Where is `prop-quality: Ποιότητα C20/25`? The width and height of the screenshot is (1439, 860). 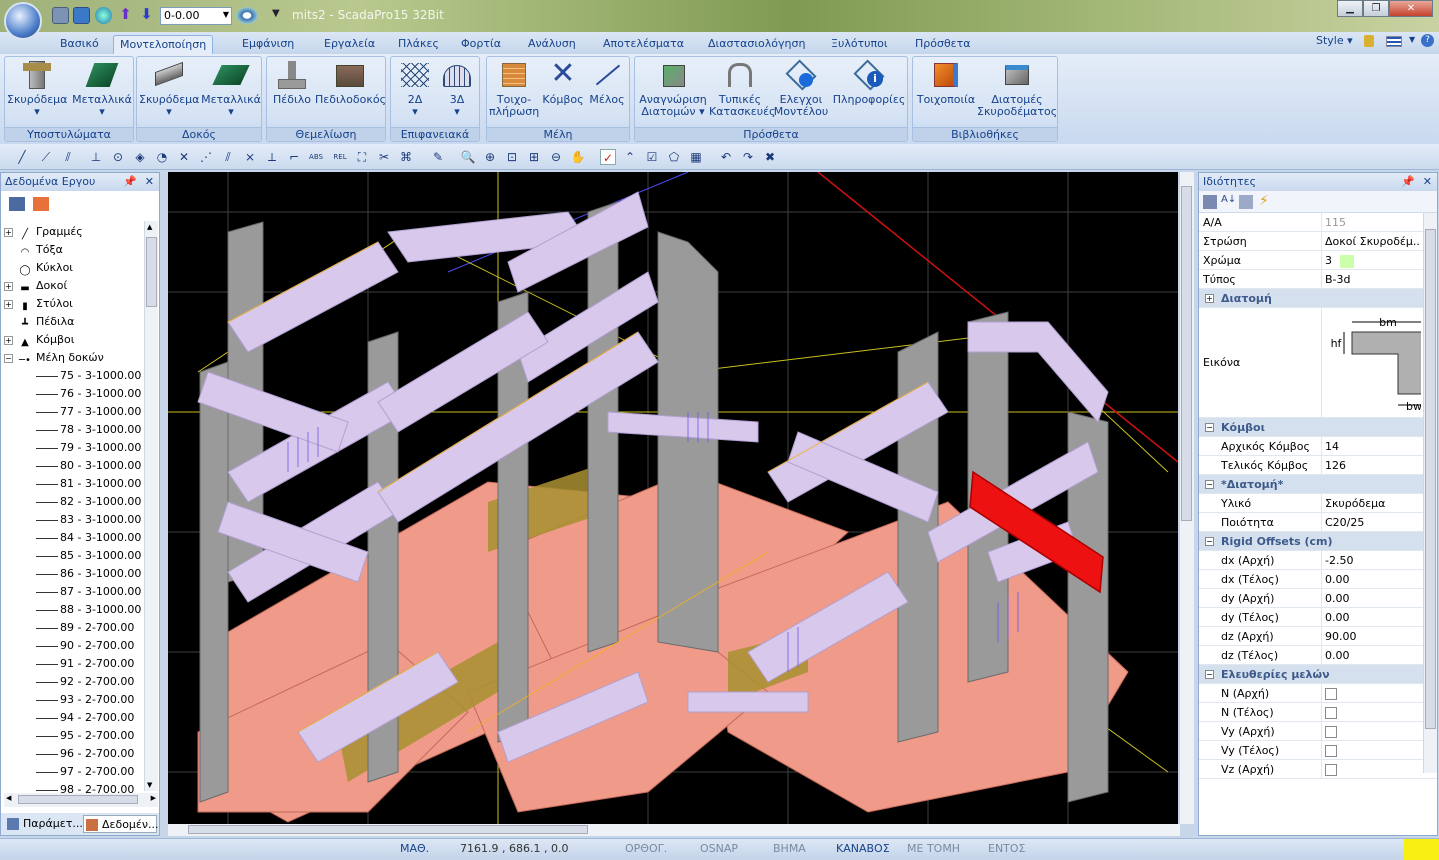 prop-quality: Ποιότητα C20/25 is located at coordinates (1318, 522).